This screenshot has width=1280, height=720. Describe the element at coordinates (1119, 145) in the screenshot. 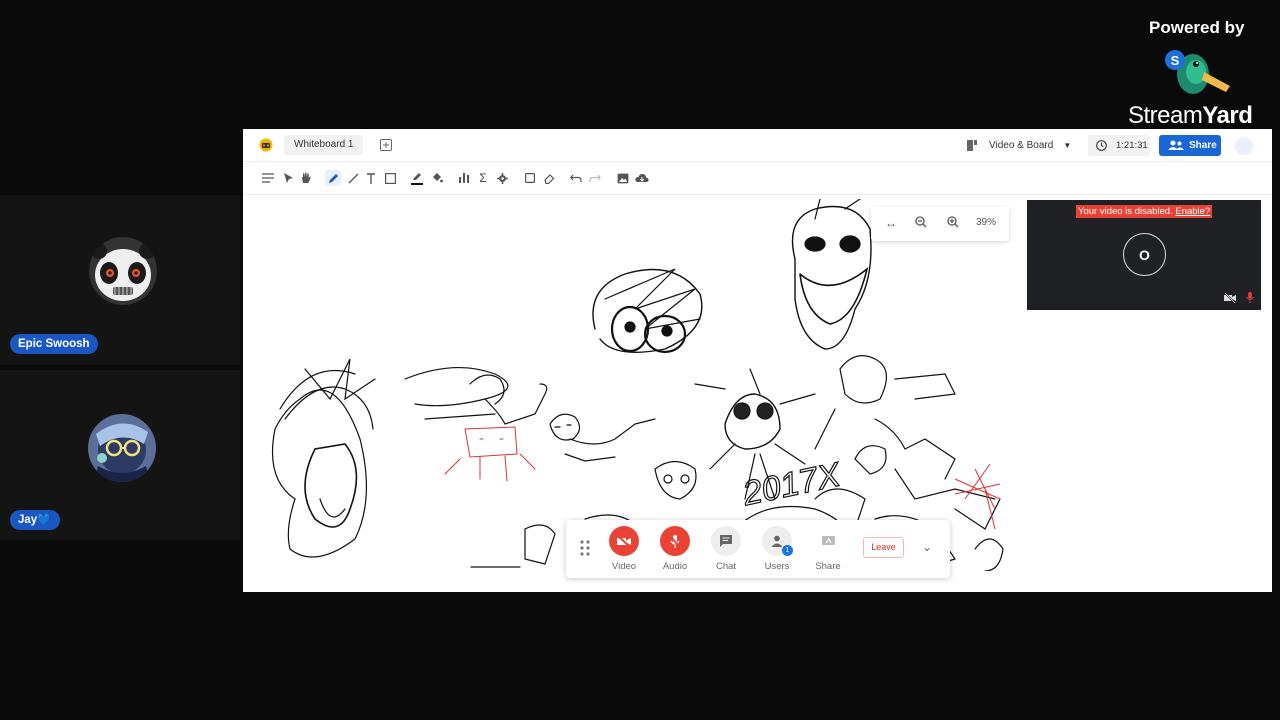

I see `session-timer: 1:21:31` at that location.